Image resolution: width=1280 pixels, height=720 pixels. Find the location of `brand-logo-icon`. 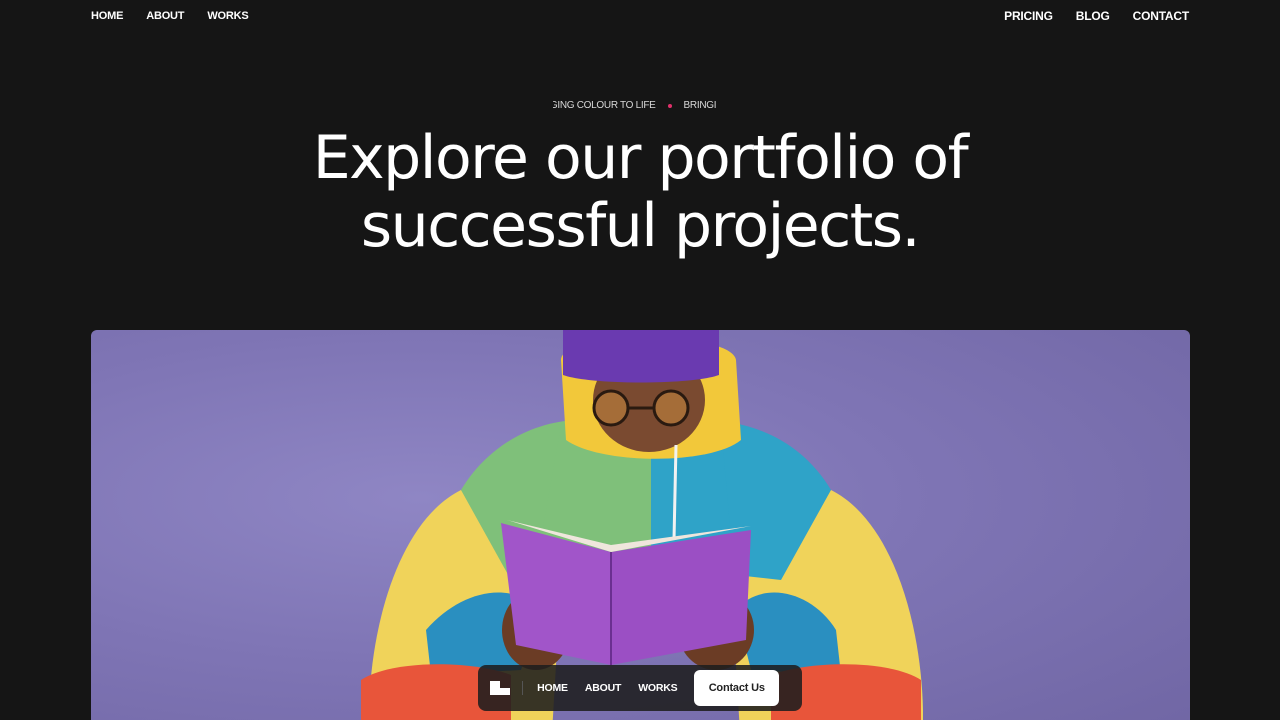

brand-logo-icon is located at coordinates (500, 688).